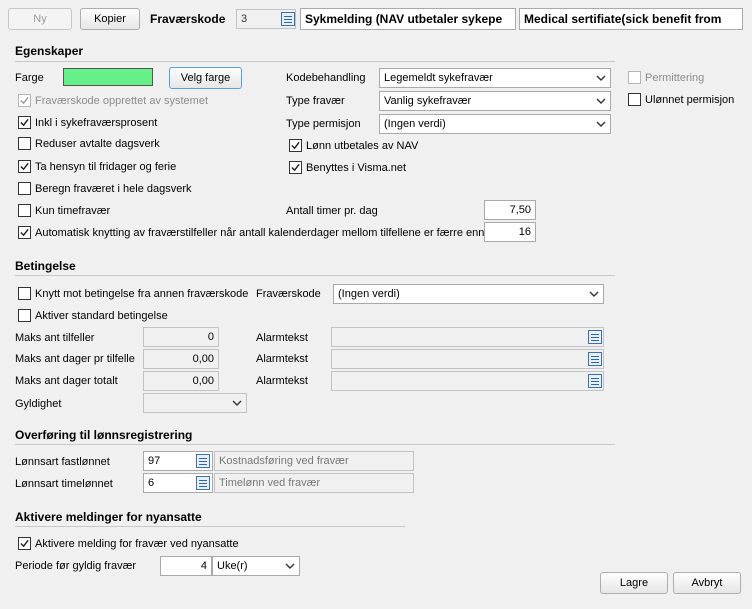 This screenshot has width=752, height=609. I want to click on condition-divider, so click(315, 275).